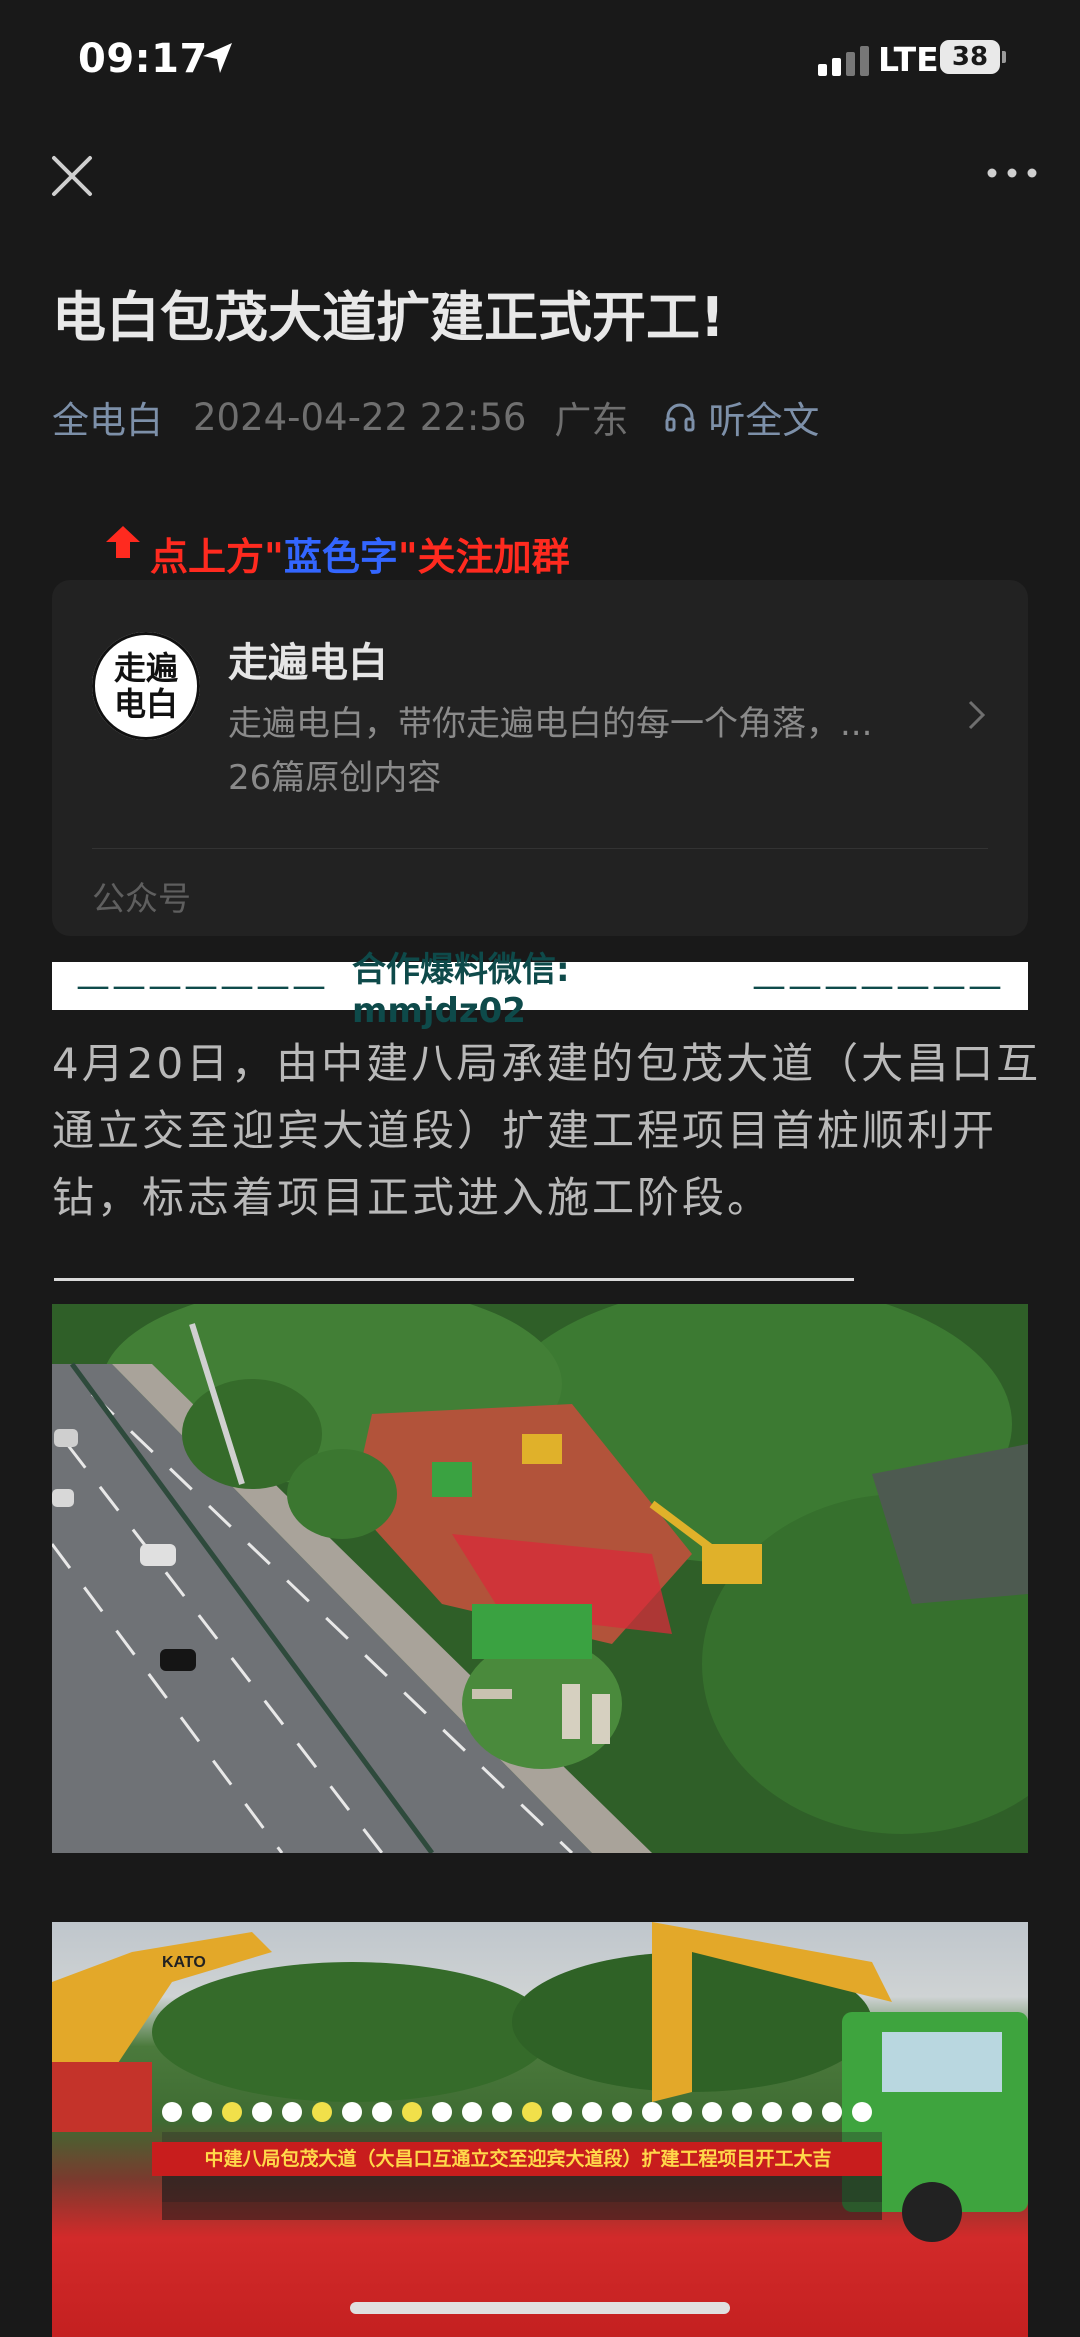  Describe the element at coordinates (540, 758) in the screenshot. I see `account-card` at that location.